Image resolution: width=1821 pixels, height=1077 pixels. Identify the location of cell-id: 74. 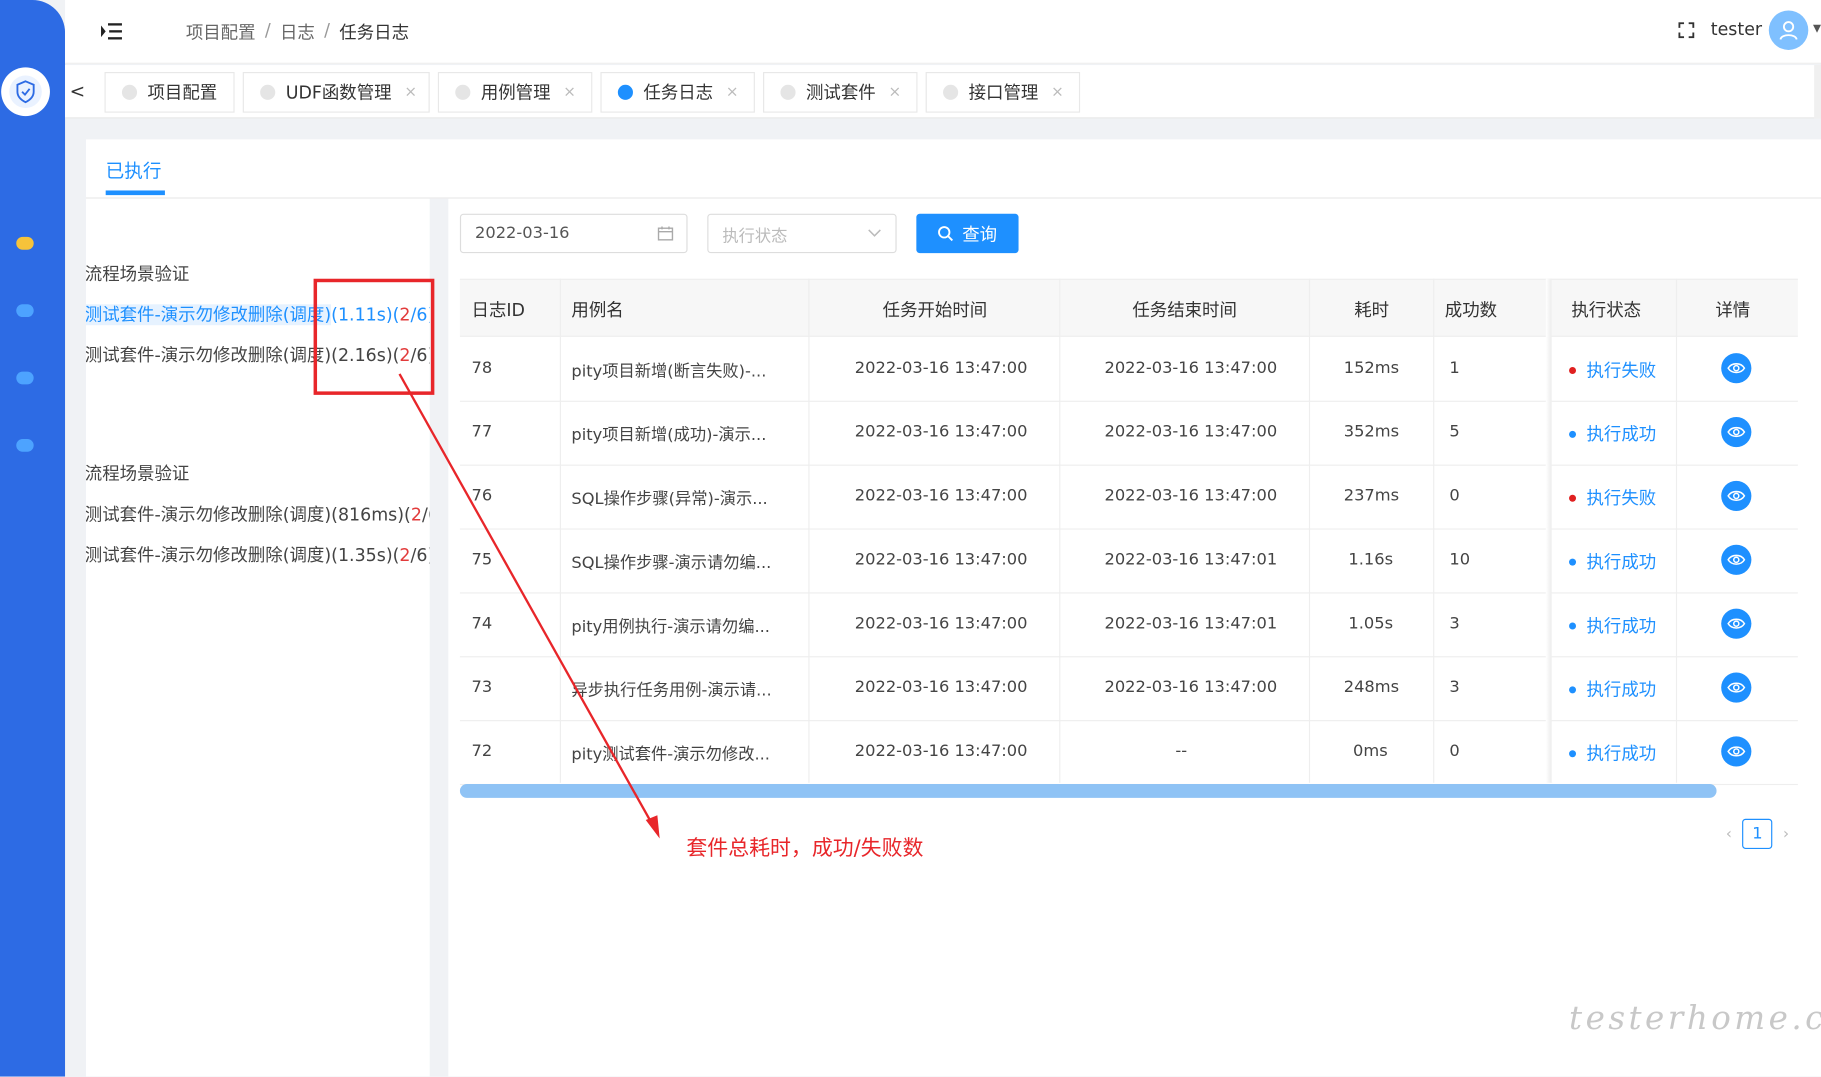
(482, 623).